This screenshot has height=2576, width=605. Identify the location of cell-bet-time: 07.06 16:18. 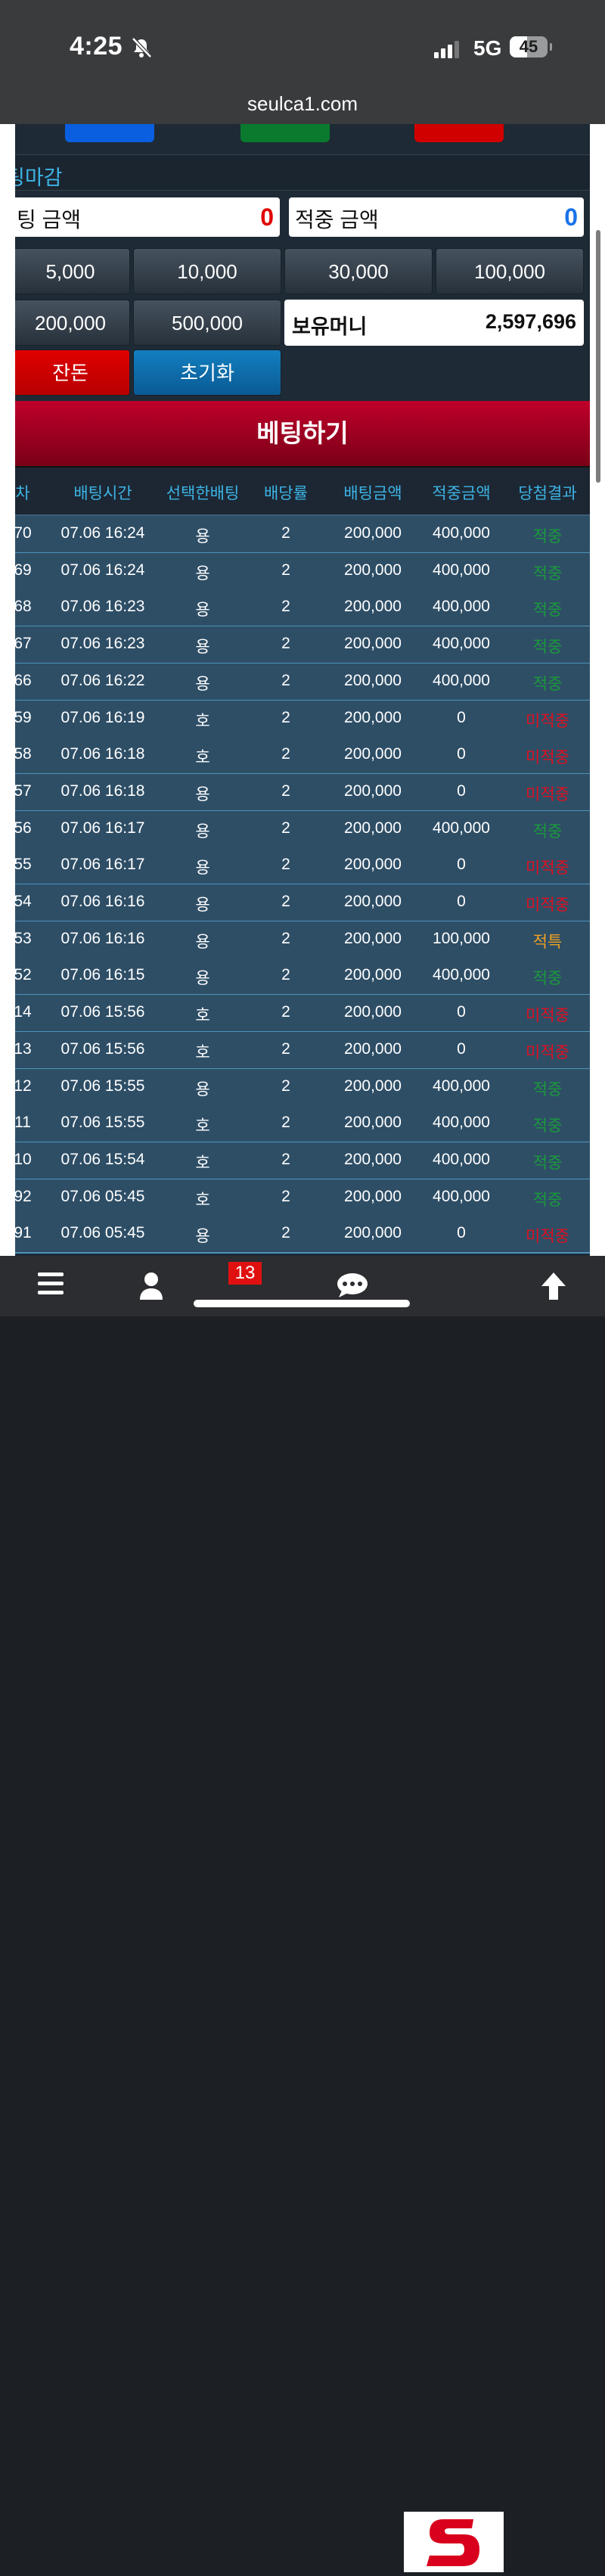
(102, 754).